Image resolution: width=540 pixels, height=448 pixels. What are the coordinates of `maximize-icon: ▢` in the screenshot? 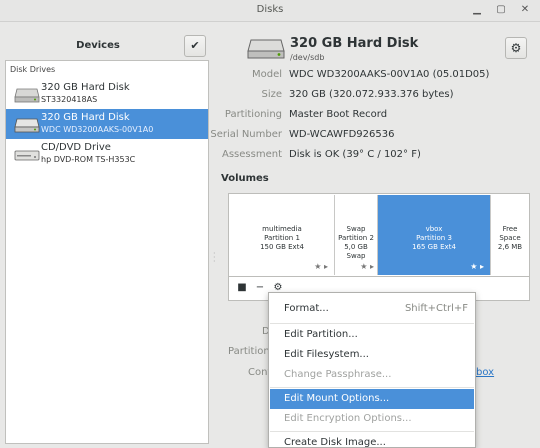 It's located at (501, 10).